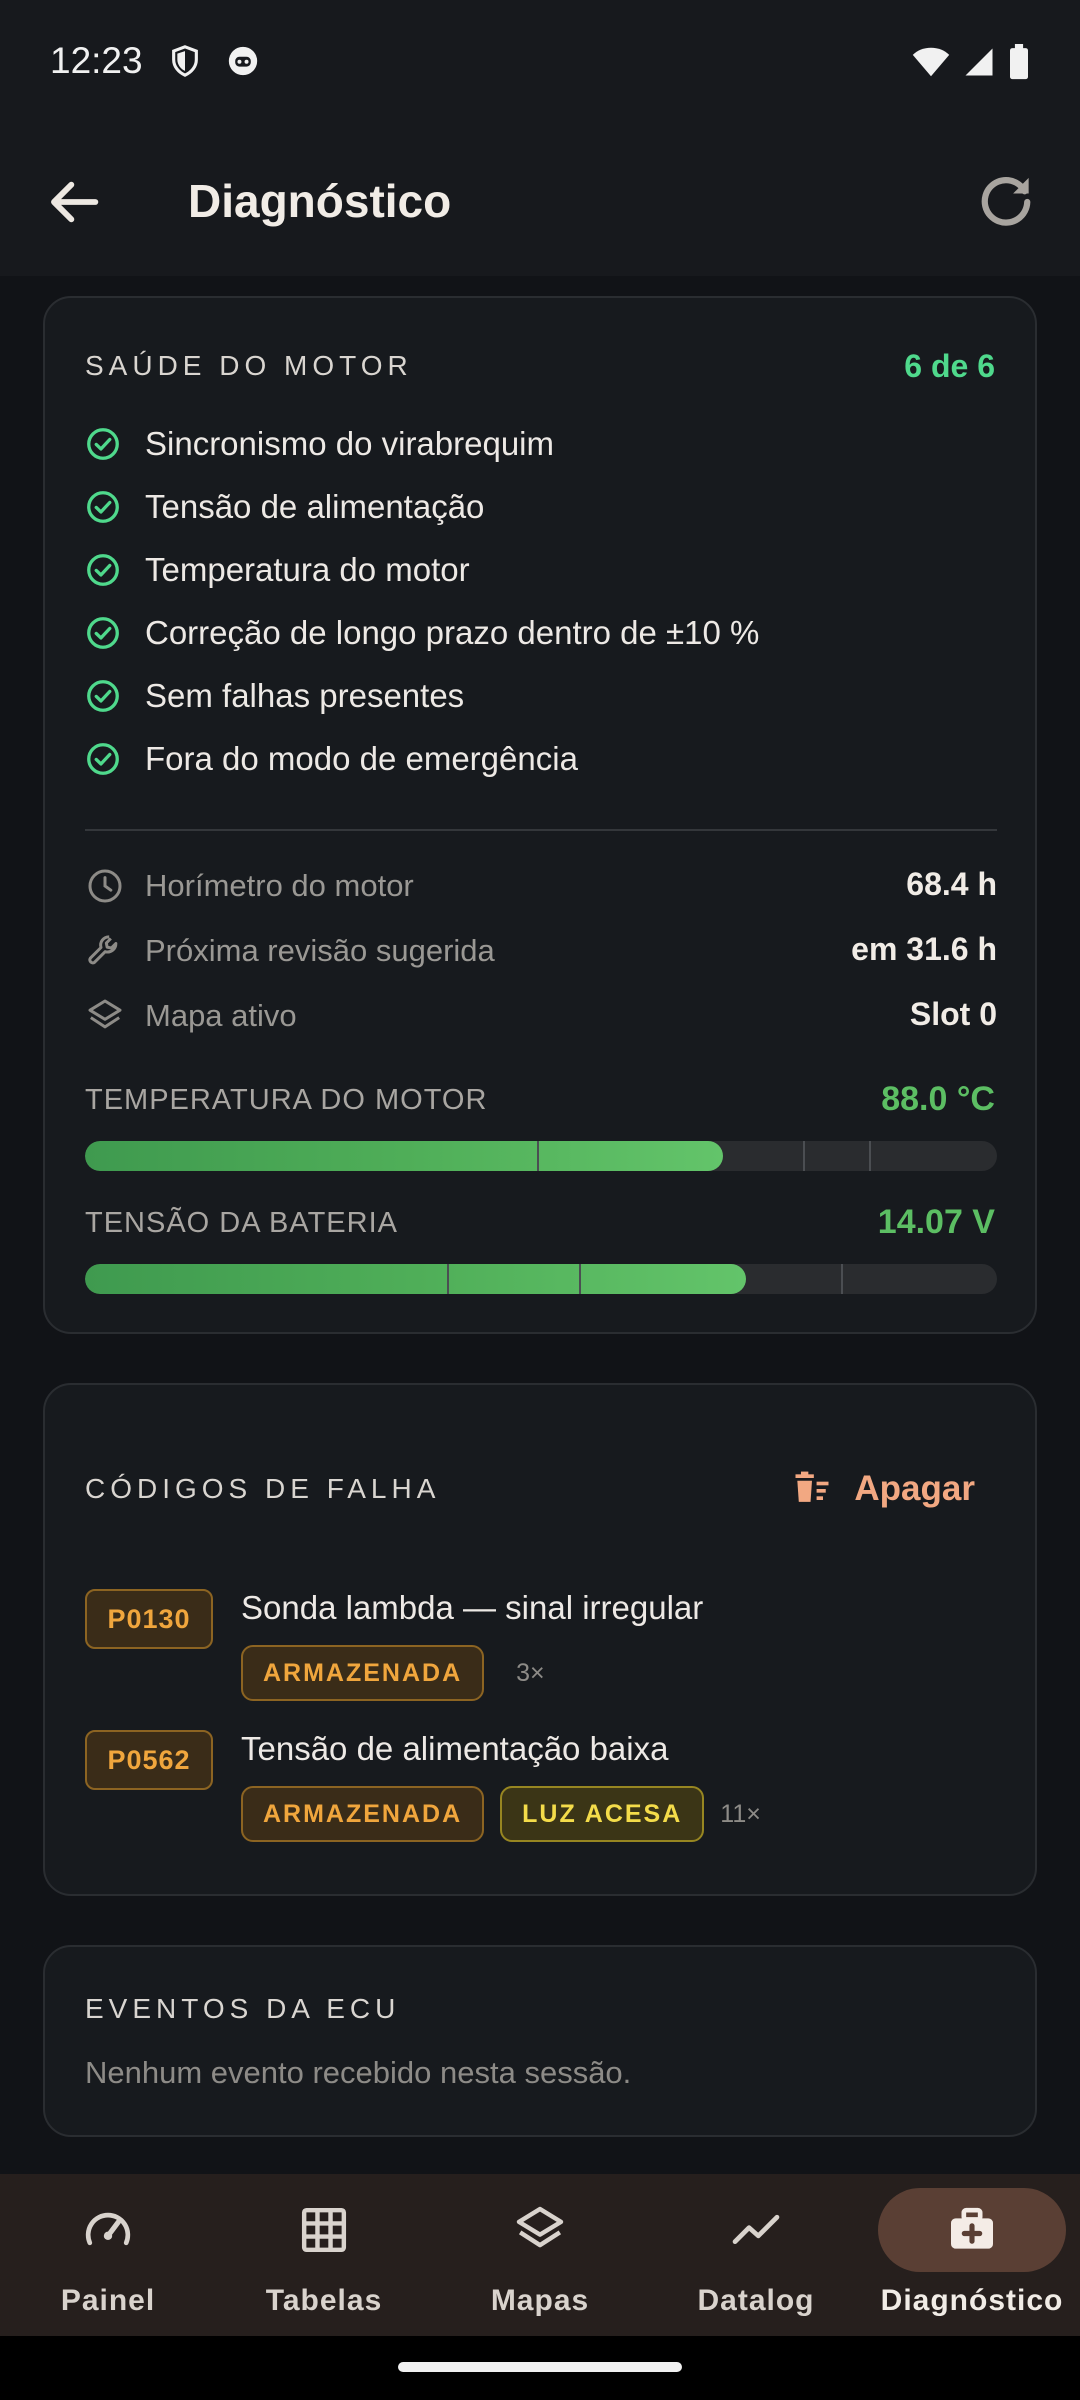 The height and width of the screenshot is (2400, 1080). What do you see at coordinates (756, 2255) in the screenshot?
I see `nav-item-datalog: Datalog` at bounding box center [756, 2255].